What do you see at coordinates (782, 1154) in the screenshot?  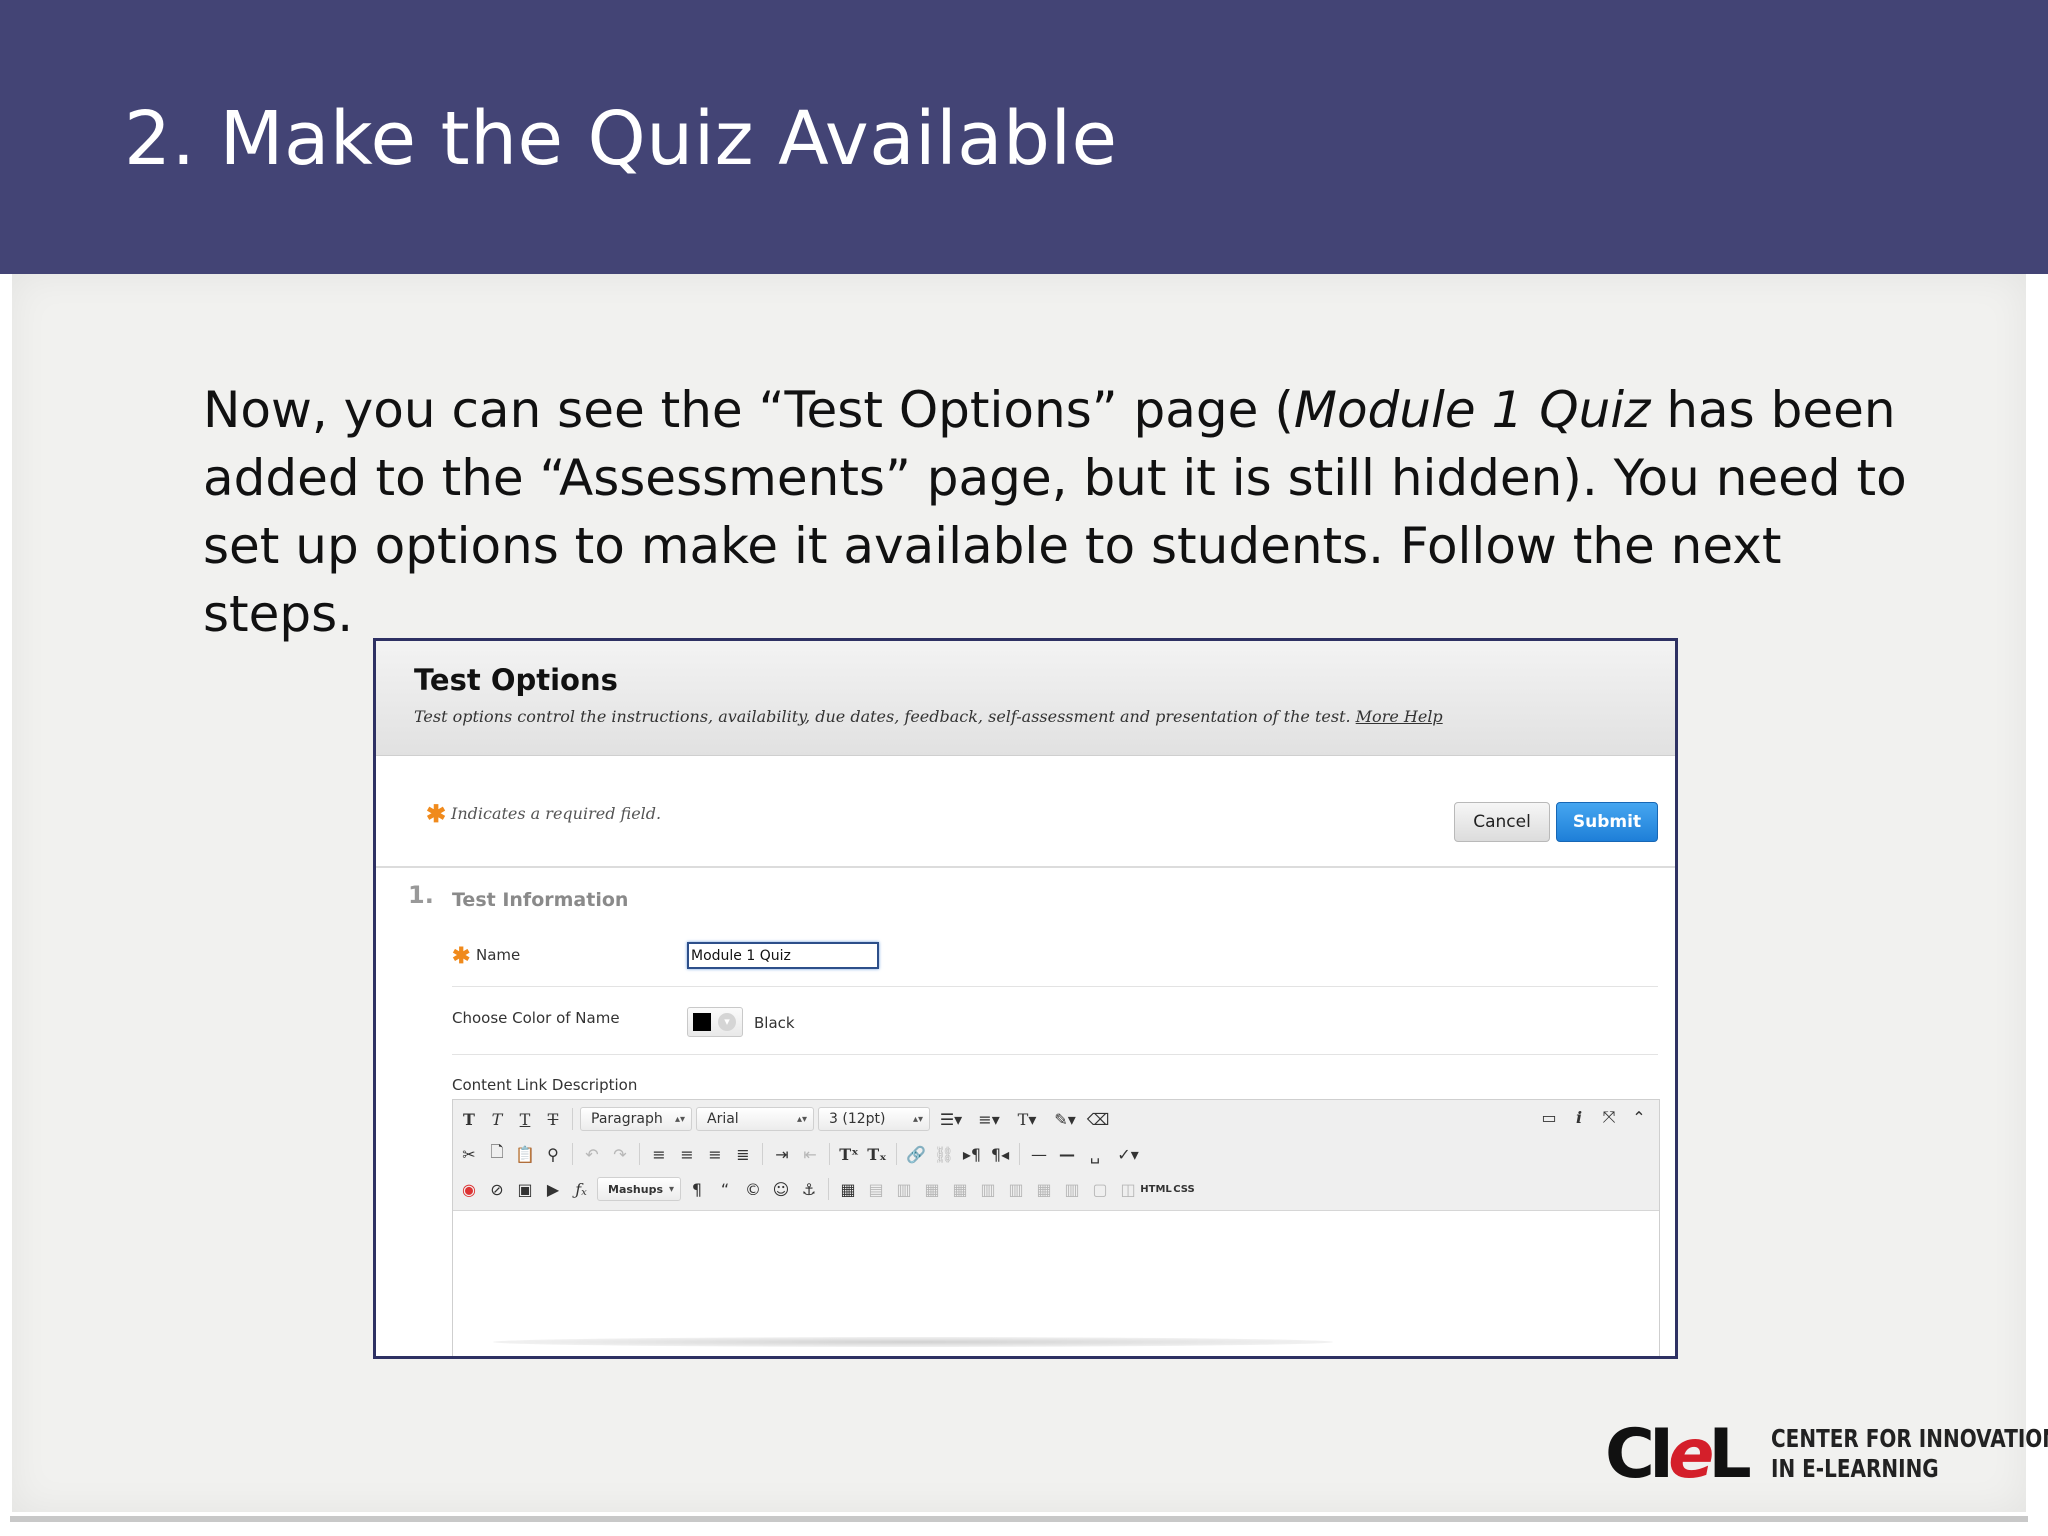 I see `indent-icon: ⇥` at bounding box center [782, 1154].